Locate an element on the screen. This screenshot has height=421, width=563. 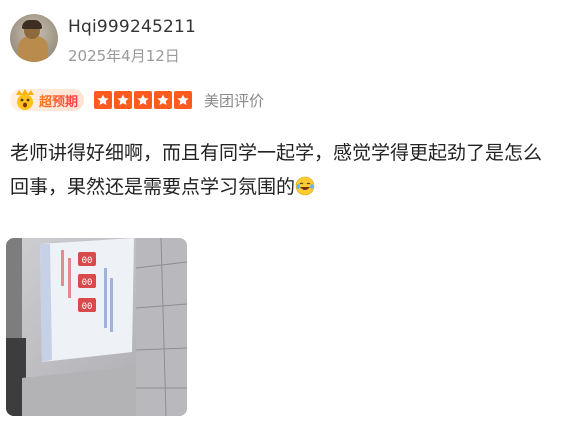
star-rating is located at coordinates (144, 100).